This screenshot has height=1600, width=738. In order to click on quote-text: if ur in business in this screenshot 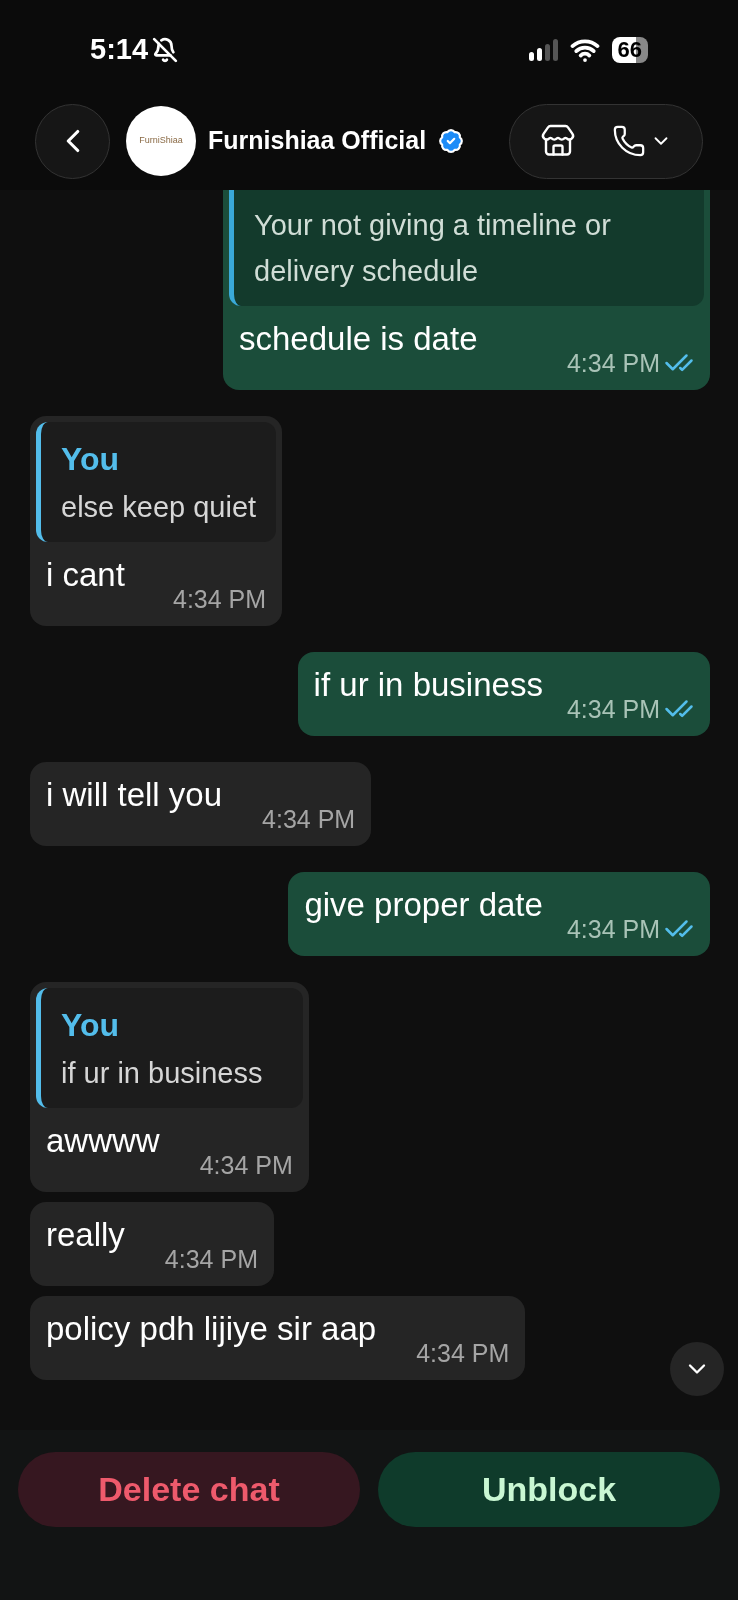, I will do `click(162, 1073)`.